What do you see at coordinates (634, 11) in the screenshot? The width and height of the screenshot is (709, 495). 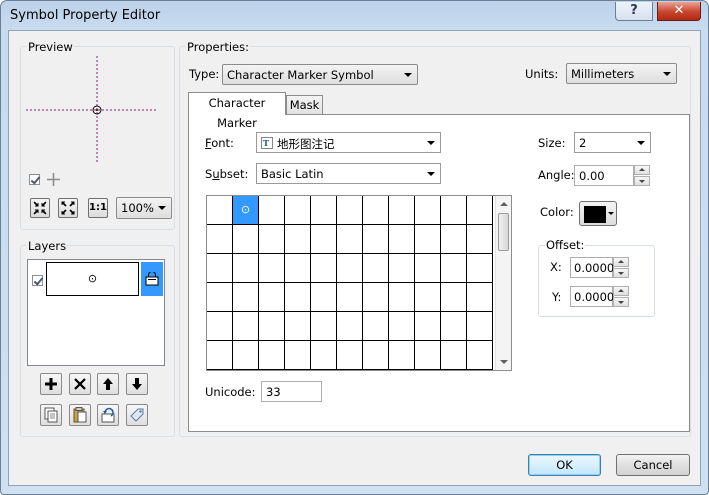 I see `help-button: ?` at bounding box center [634, 11].